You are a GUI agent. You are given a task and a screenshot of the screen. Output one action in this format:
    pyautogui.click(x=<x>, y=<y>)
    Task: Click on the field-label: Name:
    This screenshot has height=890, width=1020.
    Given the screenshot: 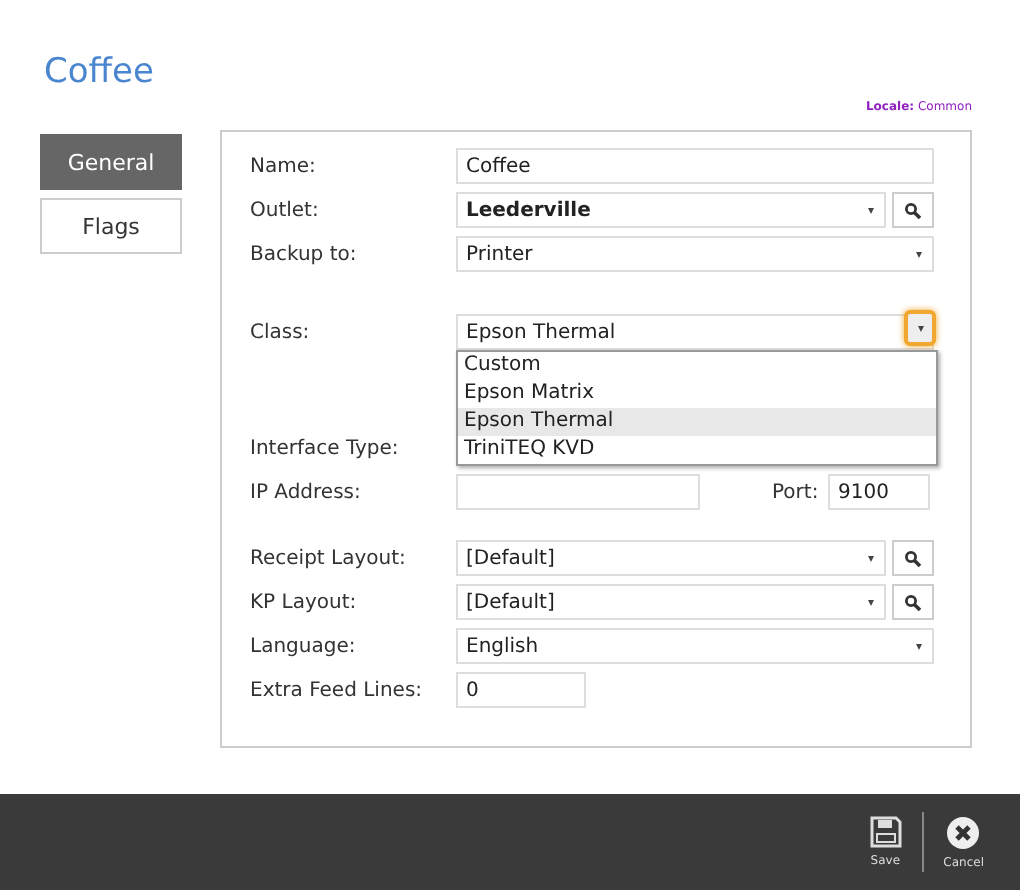 What is the action you would take?
    pyautogui.click(x=284, y=166)
    